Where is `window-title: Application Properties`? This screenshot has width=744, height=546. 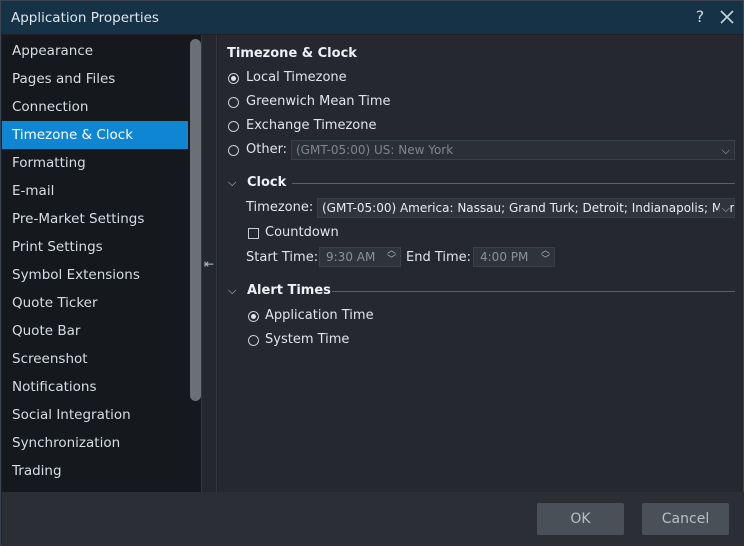
window-title: Application Properties is located at coordinates (85, 18).